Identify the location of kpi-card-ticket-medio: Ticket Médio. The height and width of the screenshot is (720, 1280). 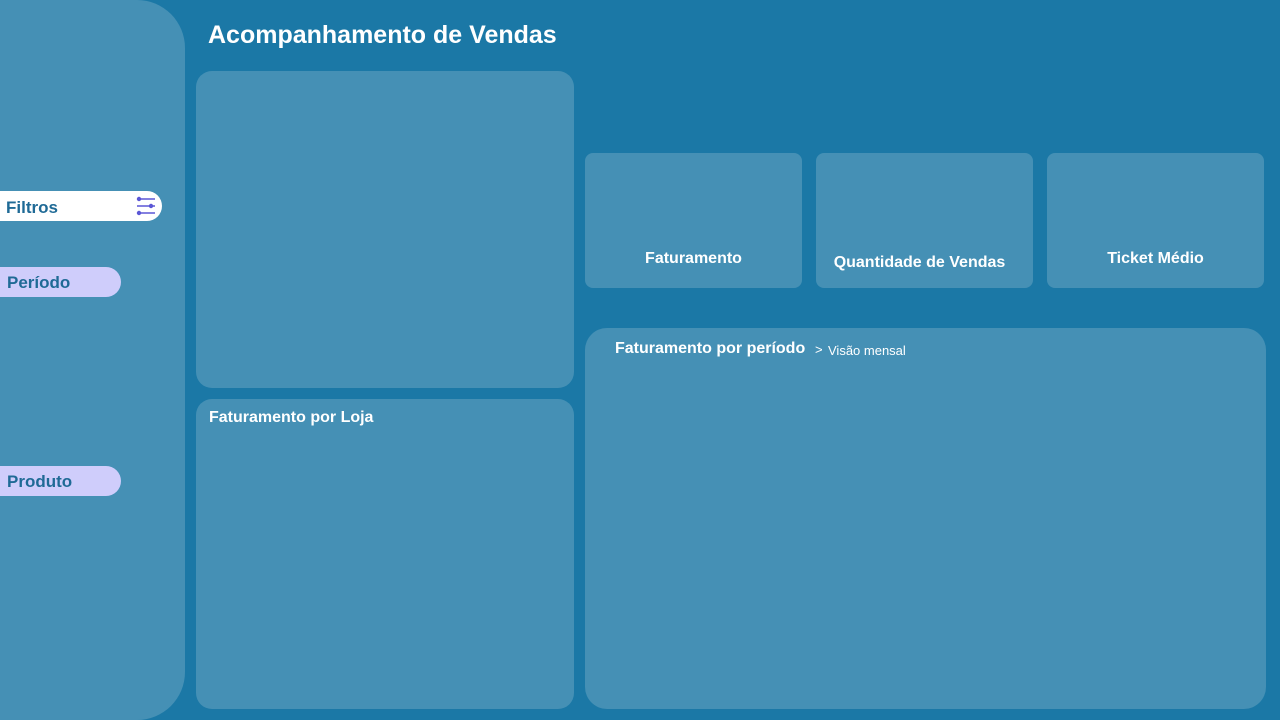
(1155, 220).